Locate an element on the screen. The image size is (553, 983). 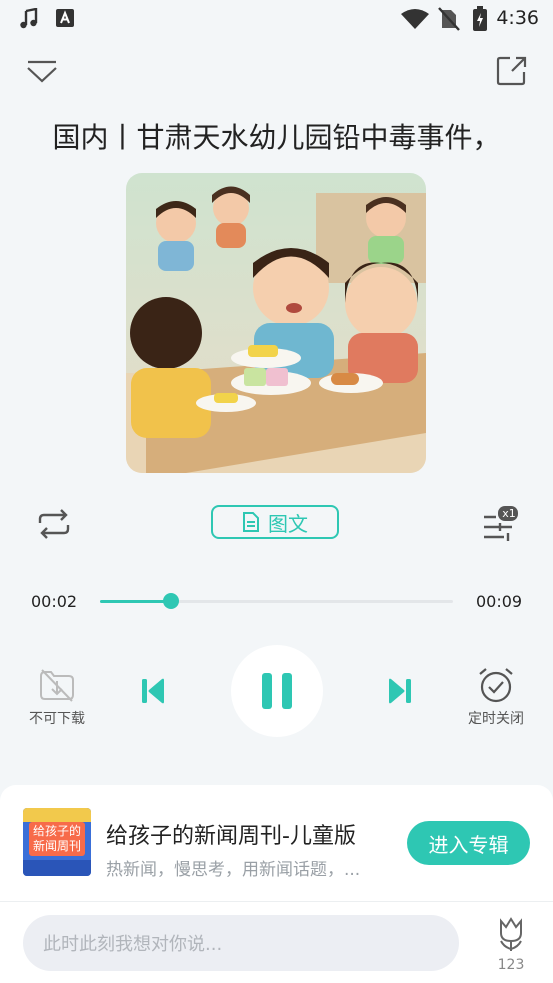
music-note-icon is located at coordinates (29, 18).